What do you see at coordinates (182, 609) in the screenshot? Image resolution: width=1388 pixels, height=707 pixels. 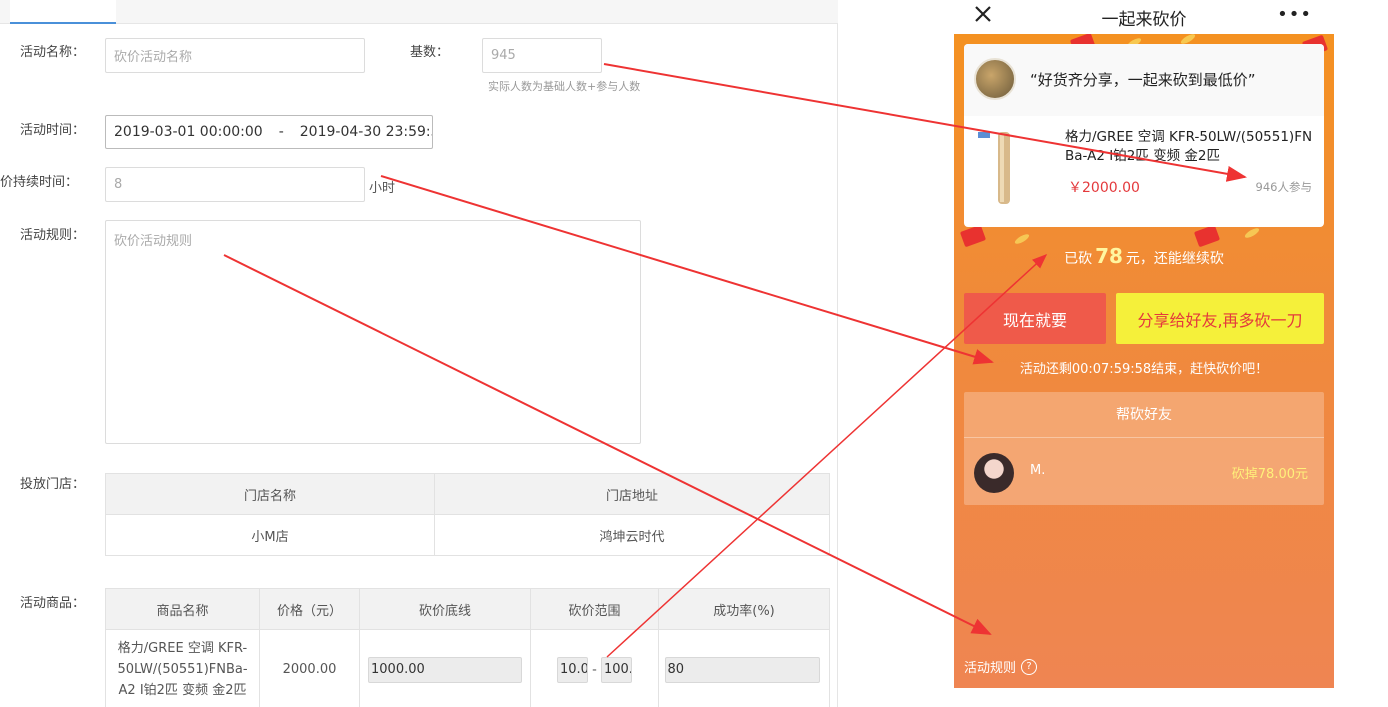 I see `goods-col-name: 商品名称` at bounding box center [182, 609].